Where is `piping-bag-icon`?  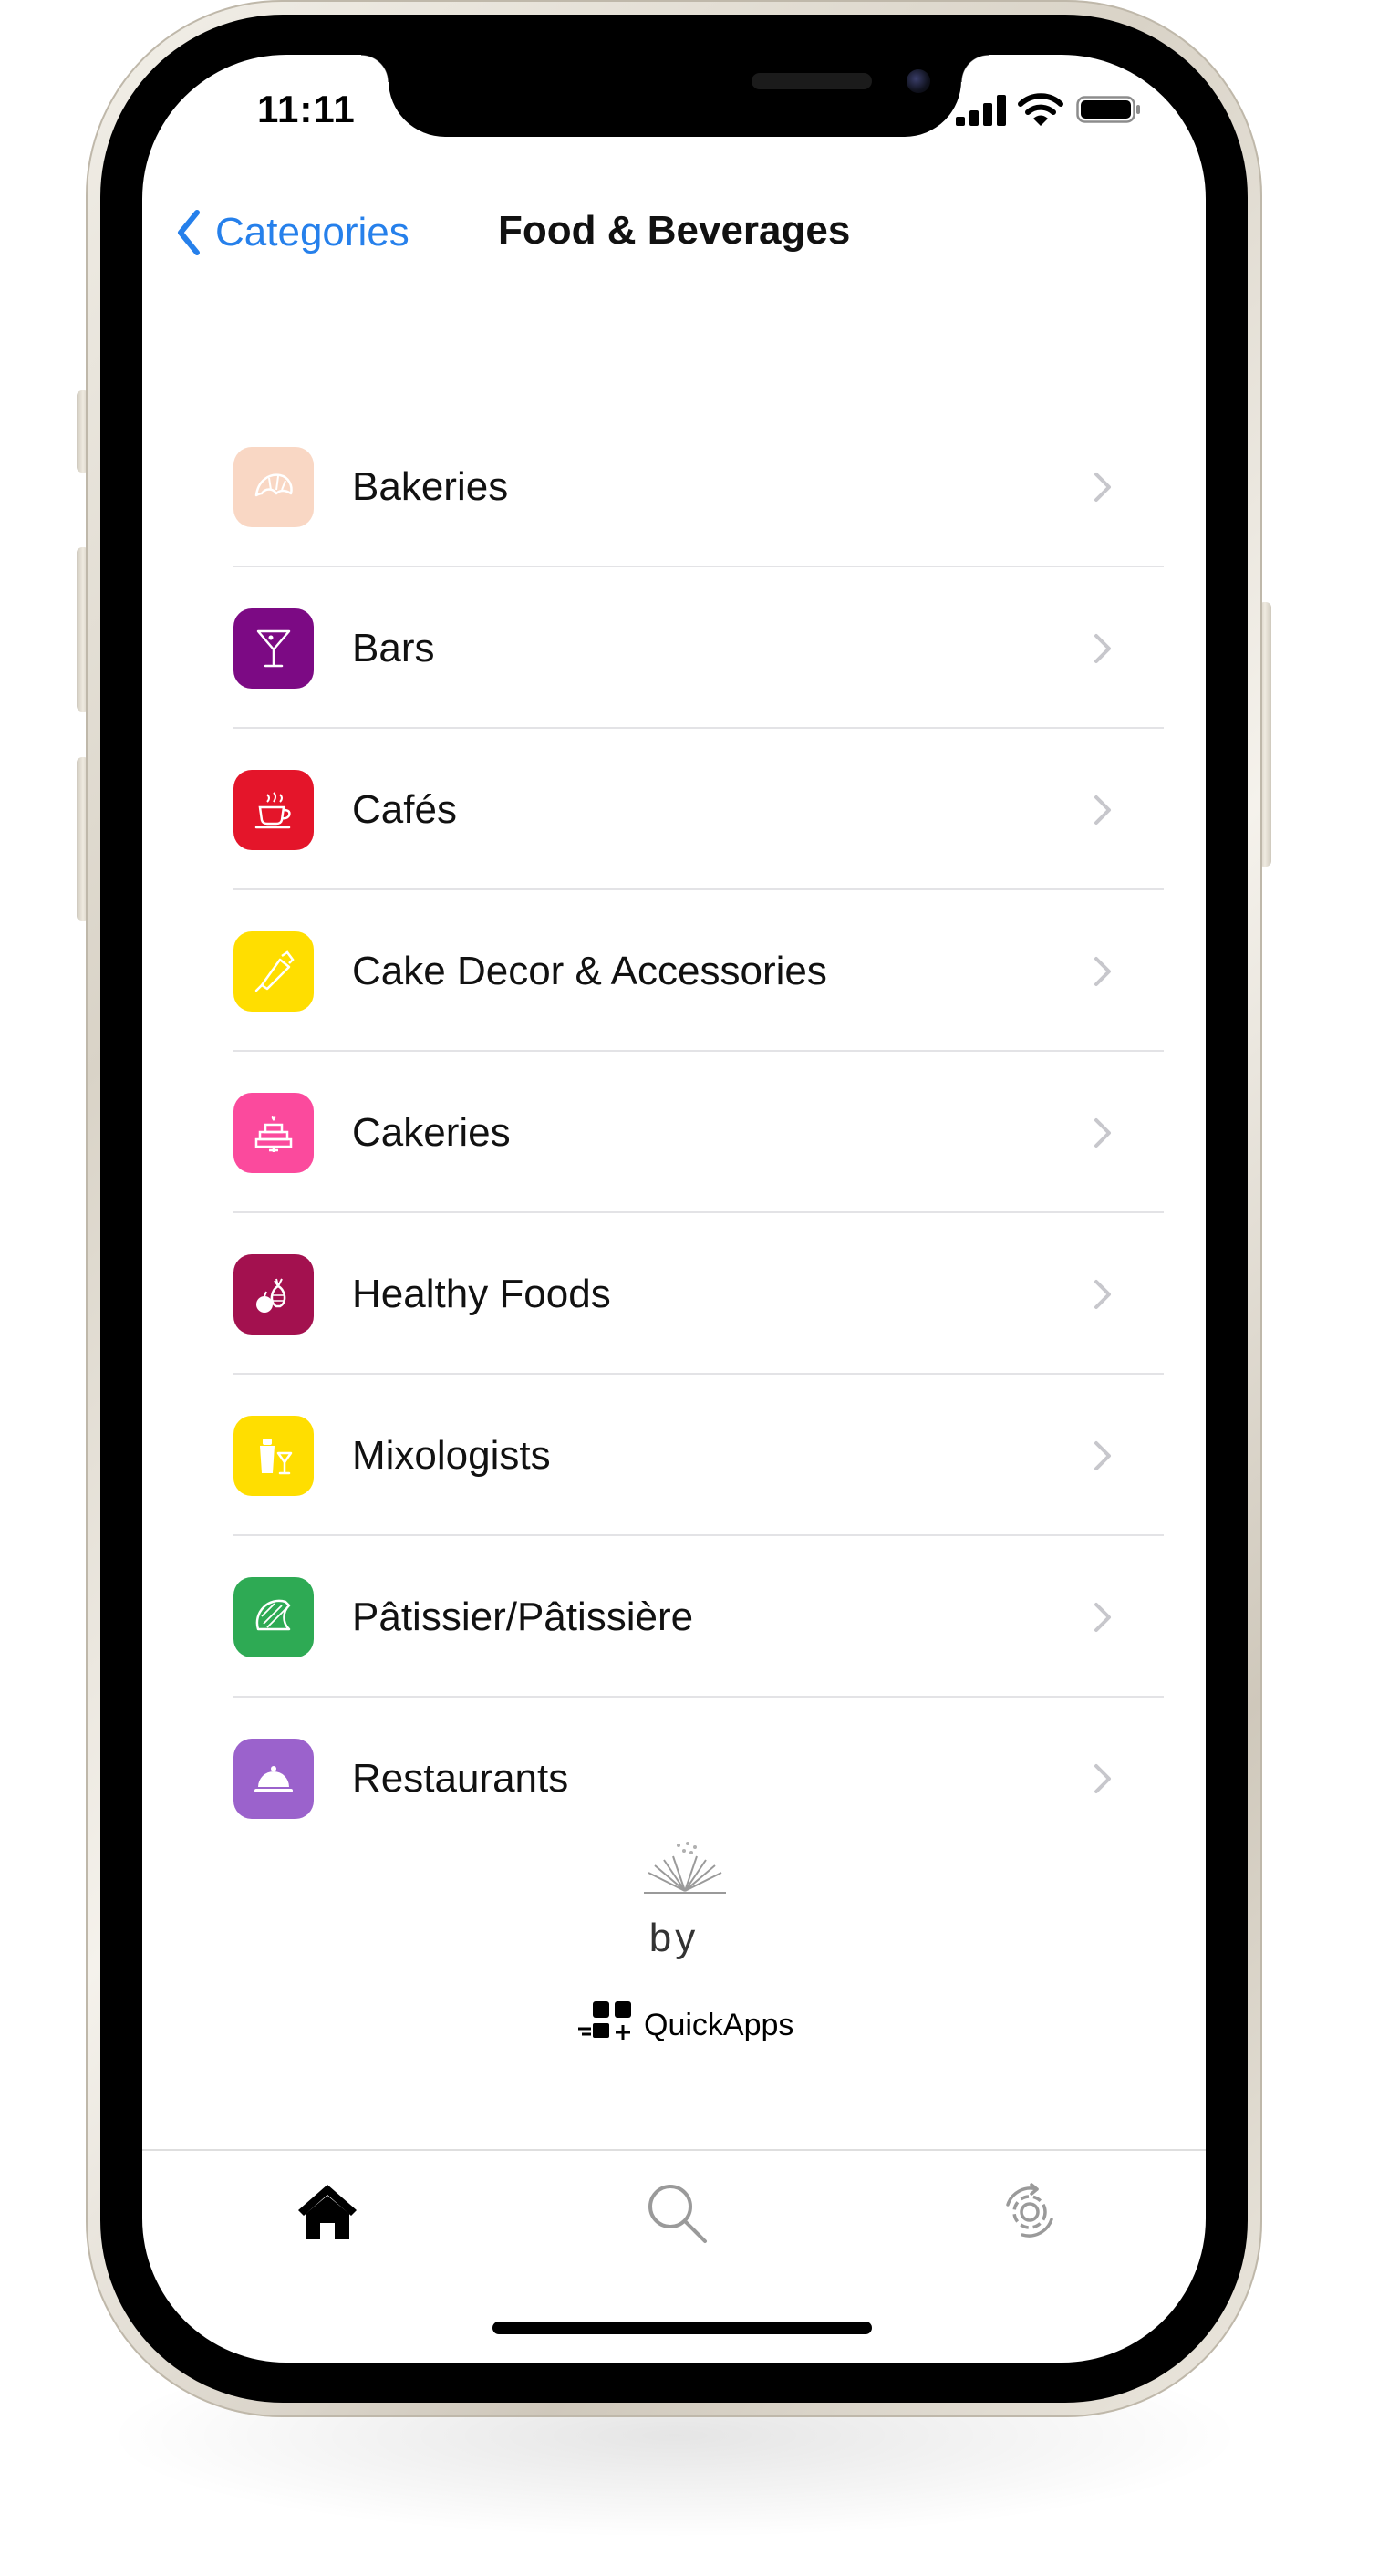 piping-bag-icon is located at coordinates (273, 971).